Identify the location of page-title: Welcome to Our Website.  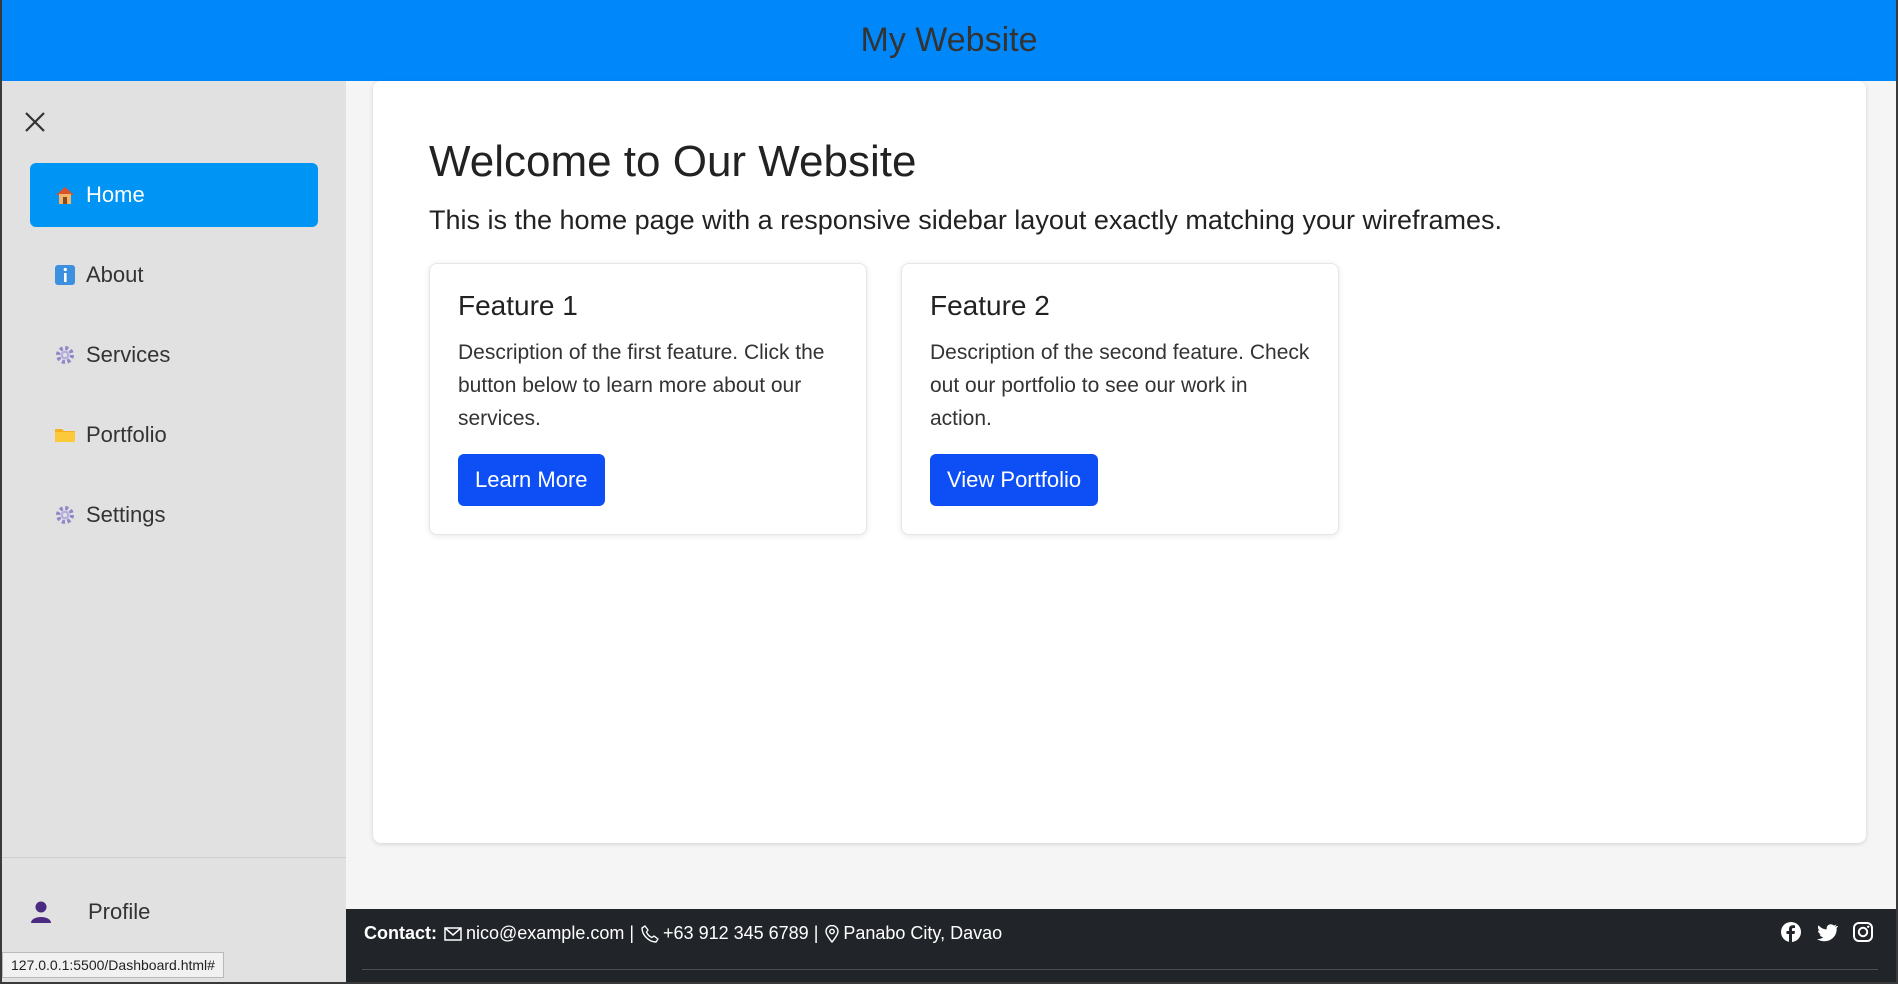
(673, 161).